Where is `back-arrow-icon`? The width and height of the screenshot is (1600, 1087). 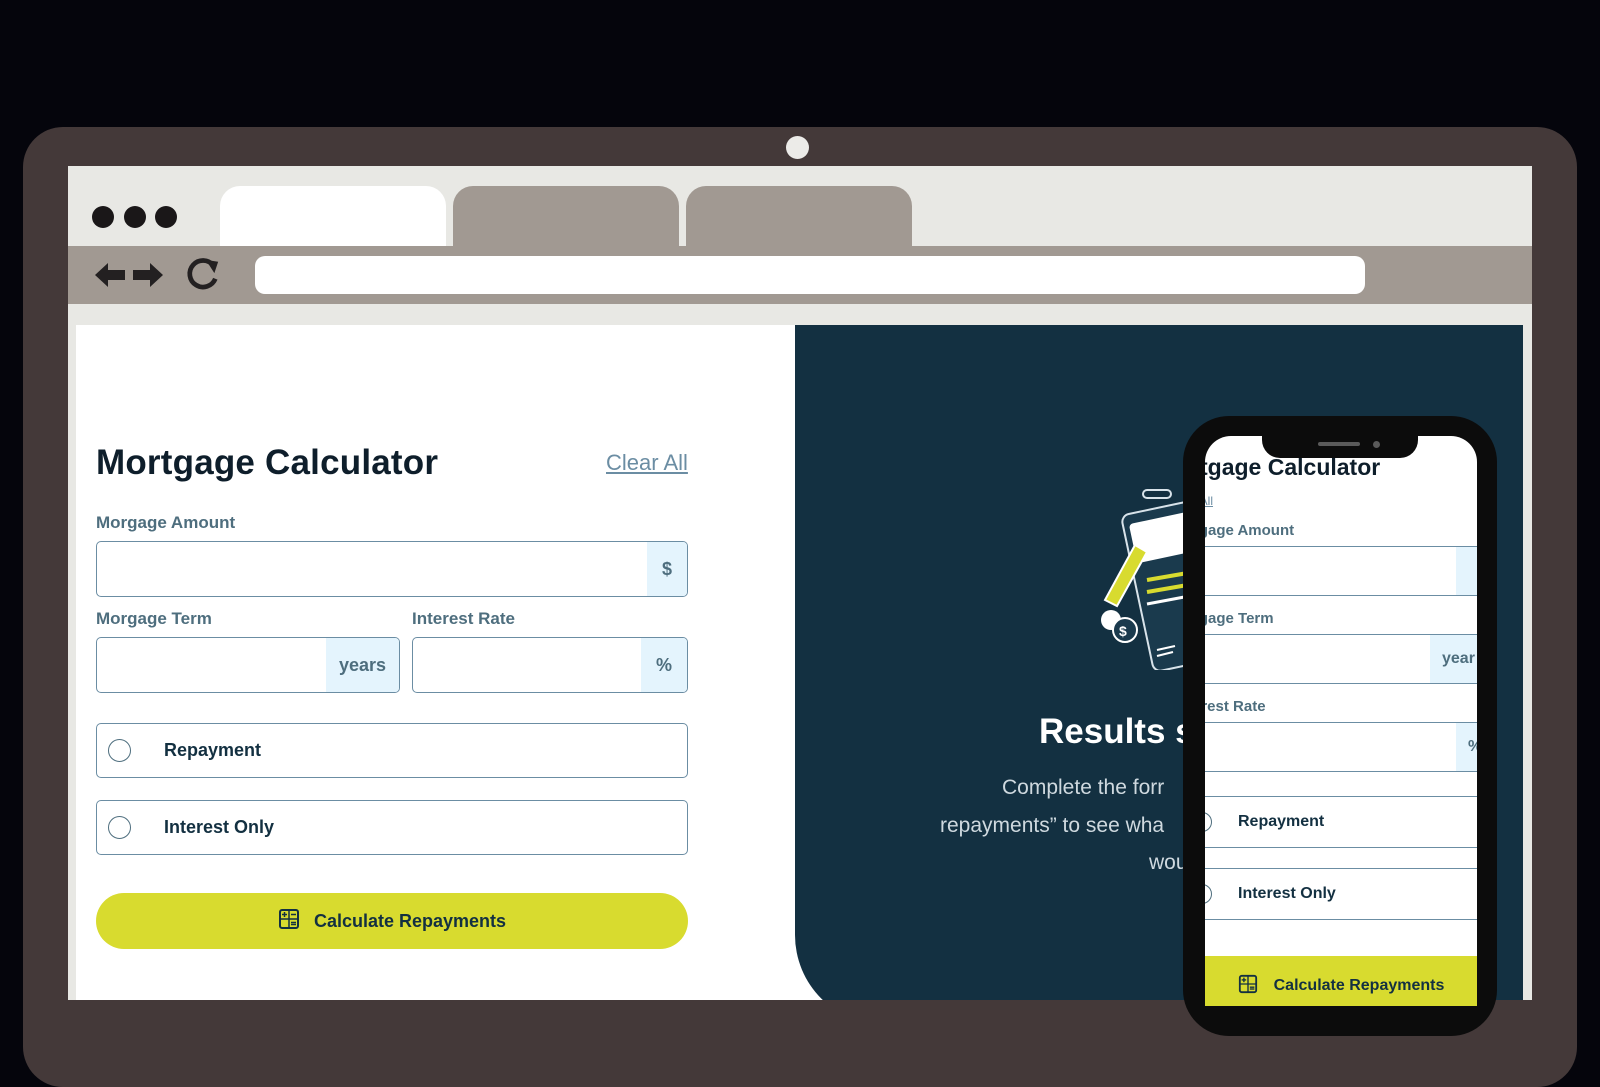
back-arrow-icon is located at coordinates (110, 275).